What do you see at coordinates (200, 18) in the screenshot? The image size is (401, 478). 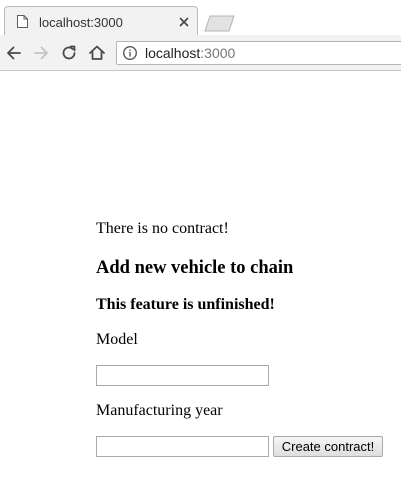 I see `browser-tabstrip: localhost:3000` at bounding box center [200, 18].